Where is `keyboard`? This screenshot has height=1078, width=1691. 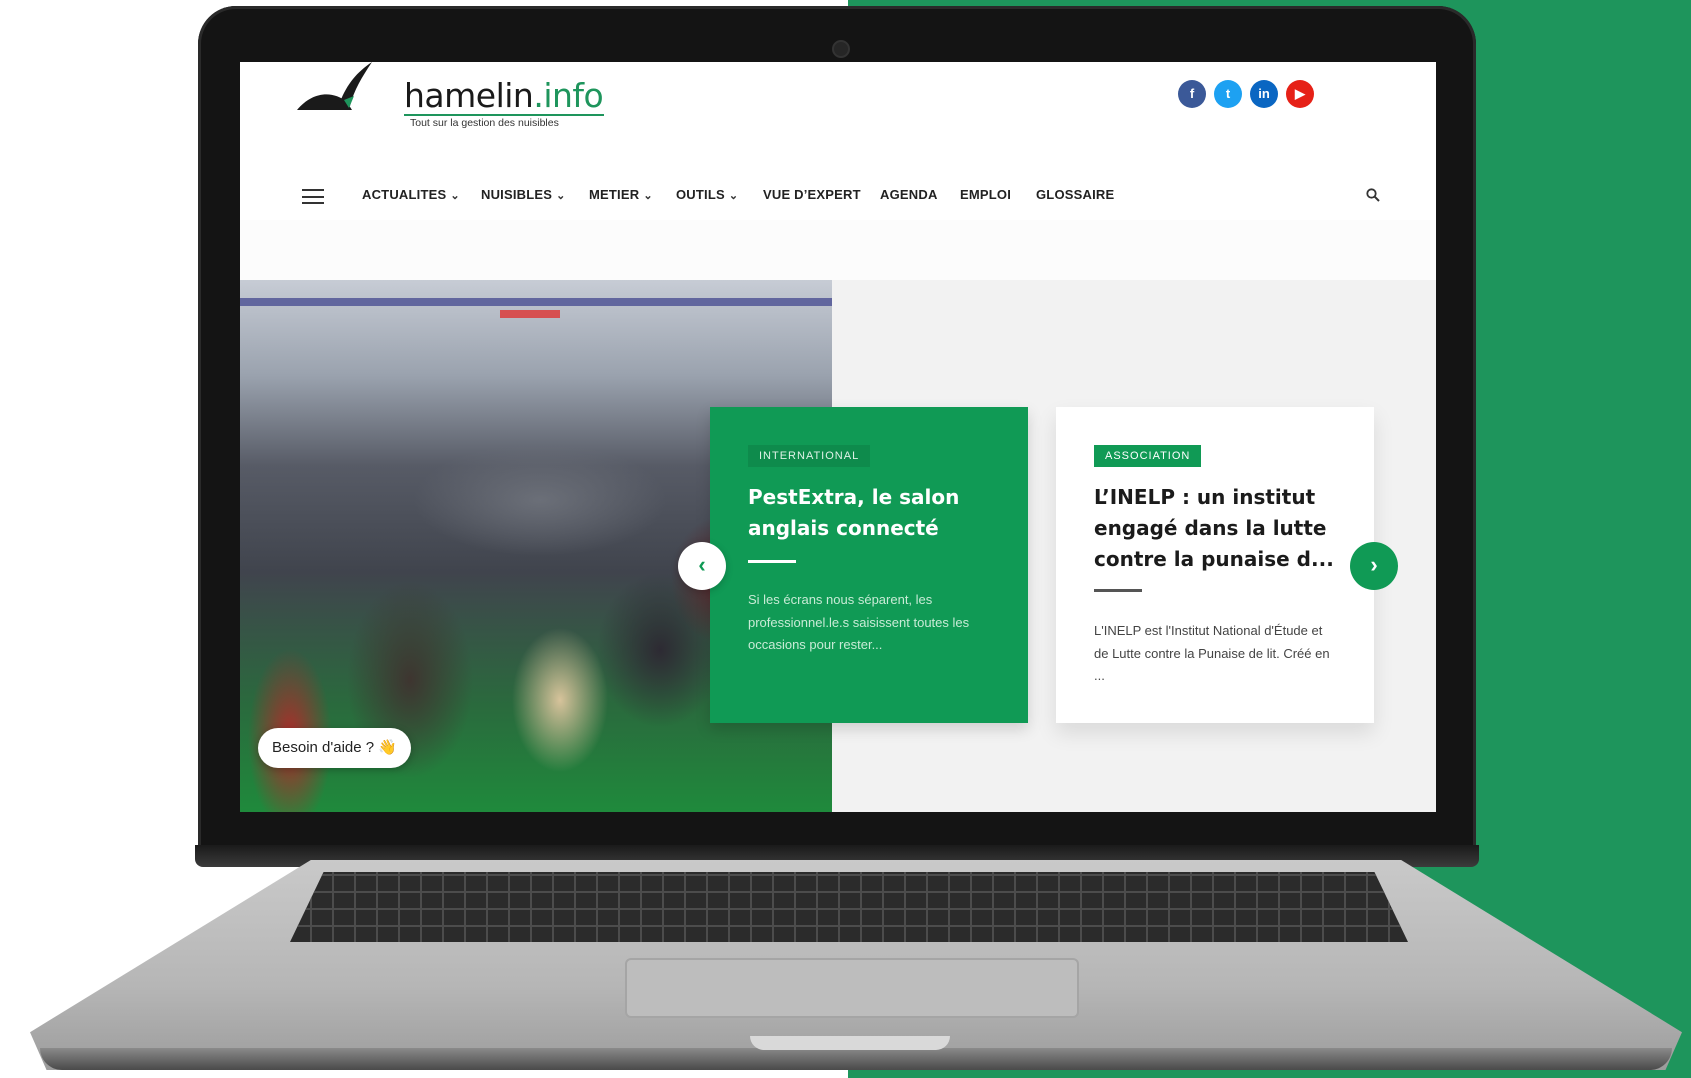
keyboard is located at coordinates (849, 907).